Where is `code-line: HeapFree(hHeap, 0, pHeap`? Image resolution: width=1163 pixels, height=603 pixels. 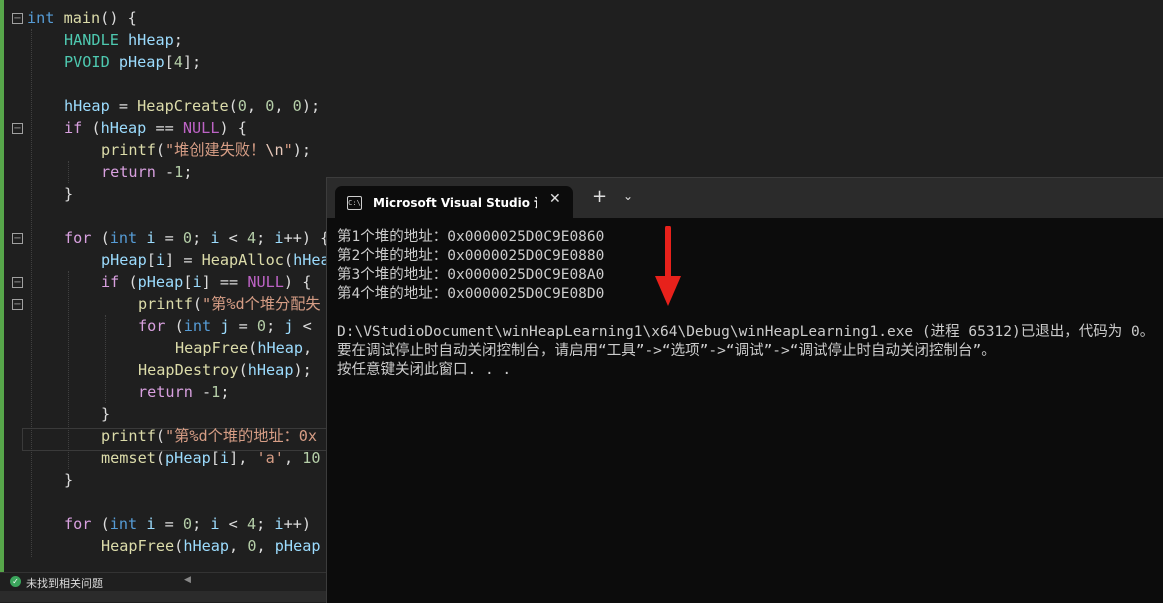
code-line: HeapFree(hHeap, 0, pHeap is located at coordinates (211, 546).